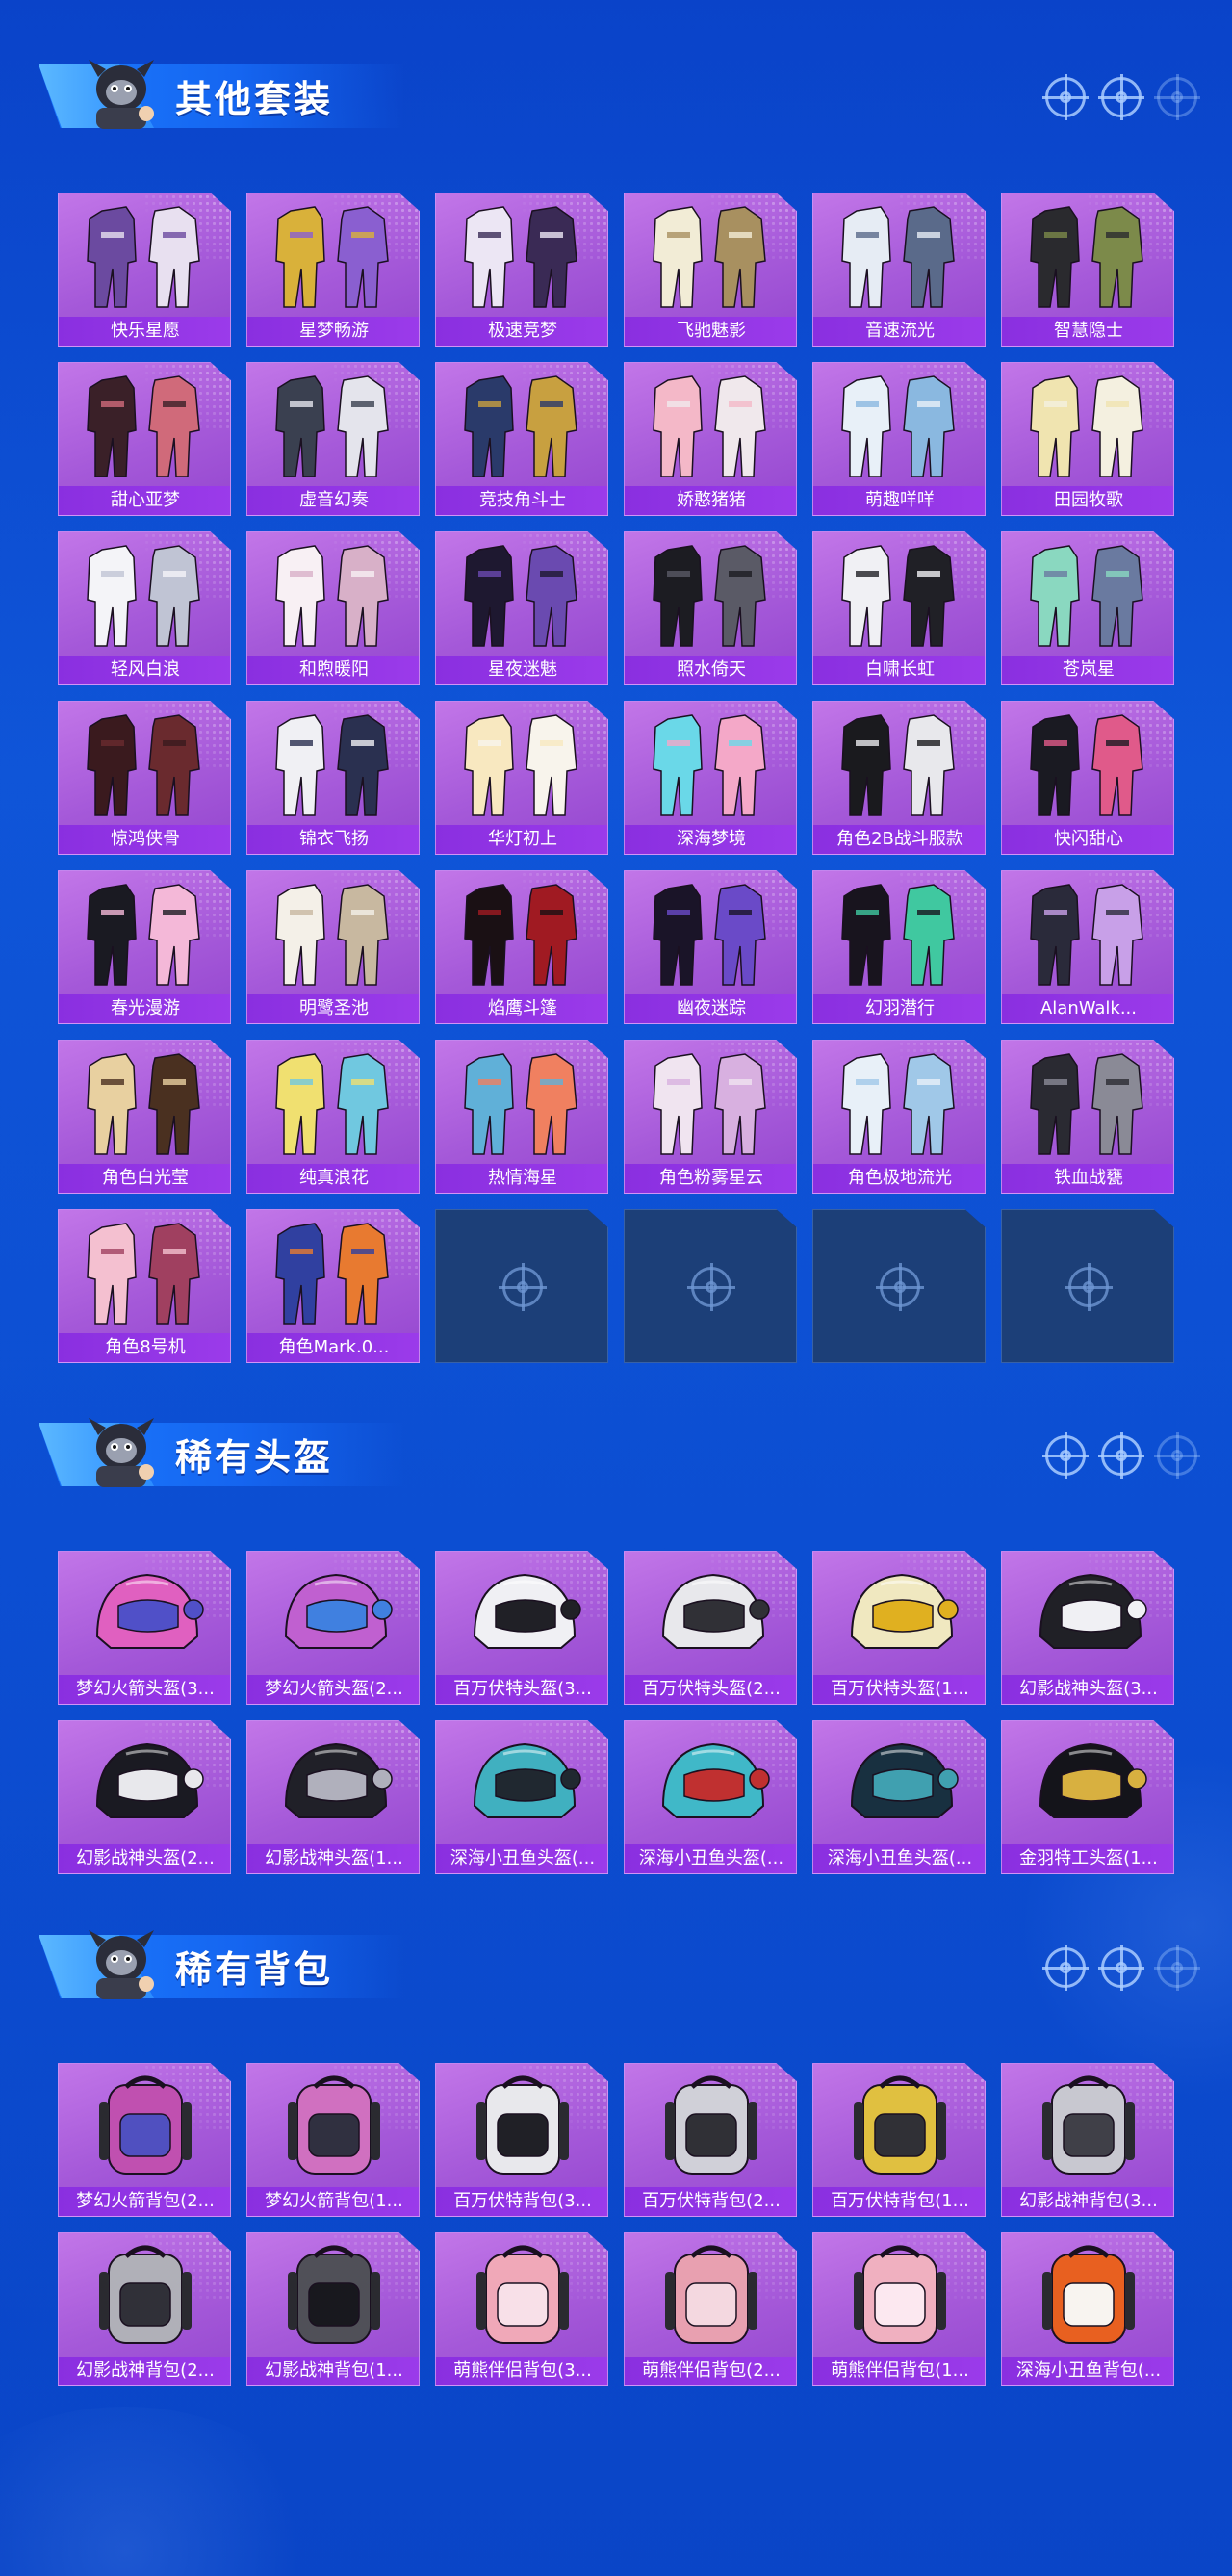 This screenshot has height=2576, width=1232. Describe the element at coordinates (710, 1009) in the screenshot. I see `item-label: 幽夜迷踪` at that location.